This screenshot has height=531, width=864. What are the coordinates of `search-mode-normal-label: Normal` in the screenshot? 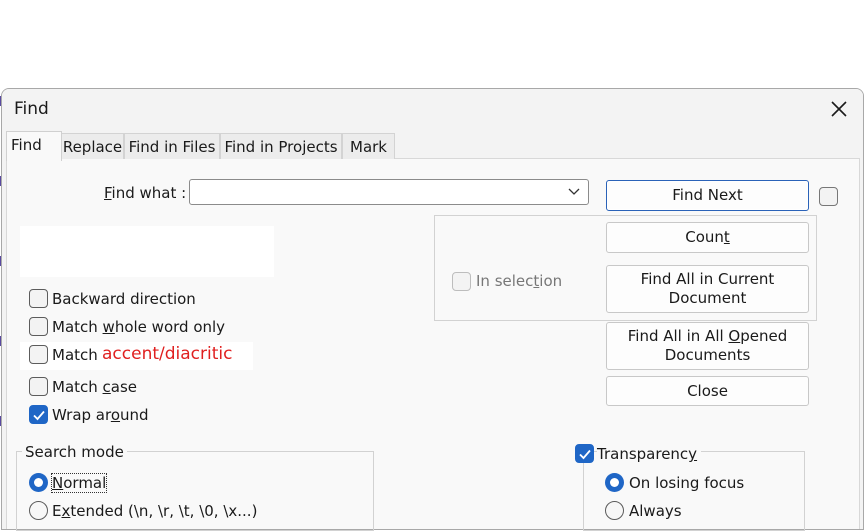 It's located at (79, 483).